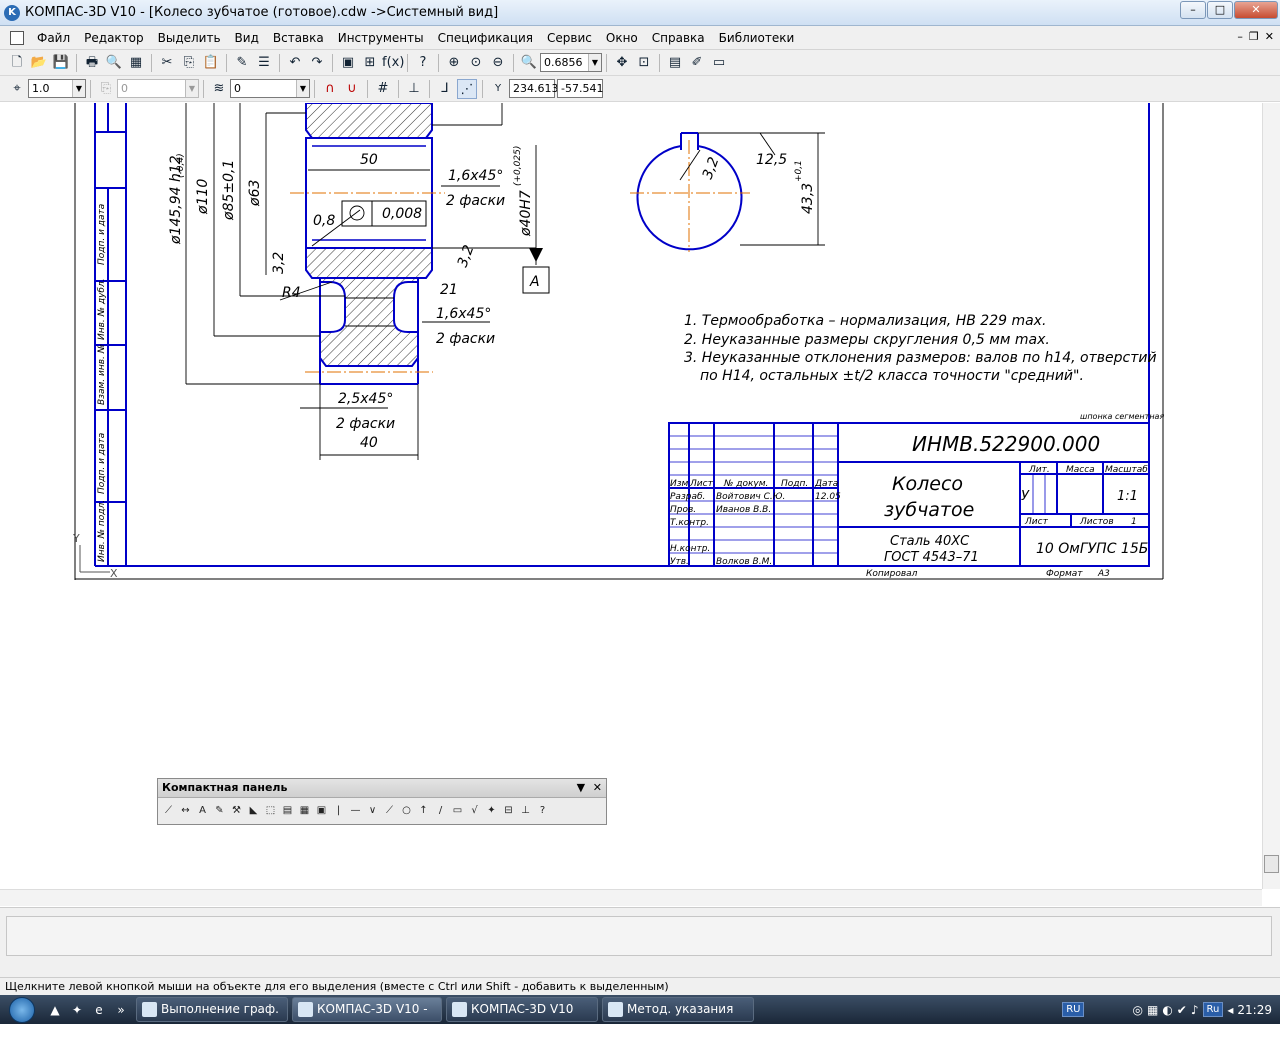  Describe the element at coordinates (61, 63) in the screenshot. I see `save-icon: 💾` at that location.